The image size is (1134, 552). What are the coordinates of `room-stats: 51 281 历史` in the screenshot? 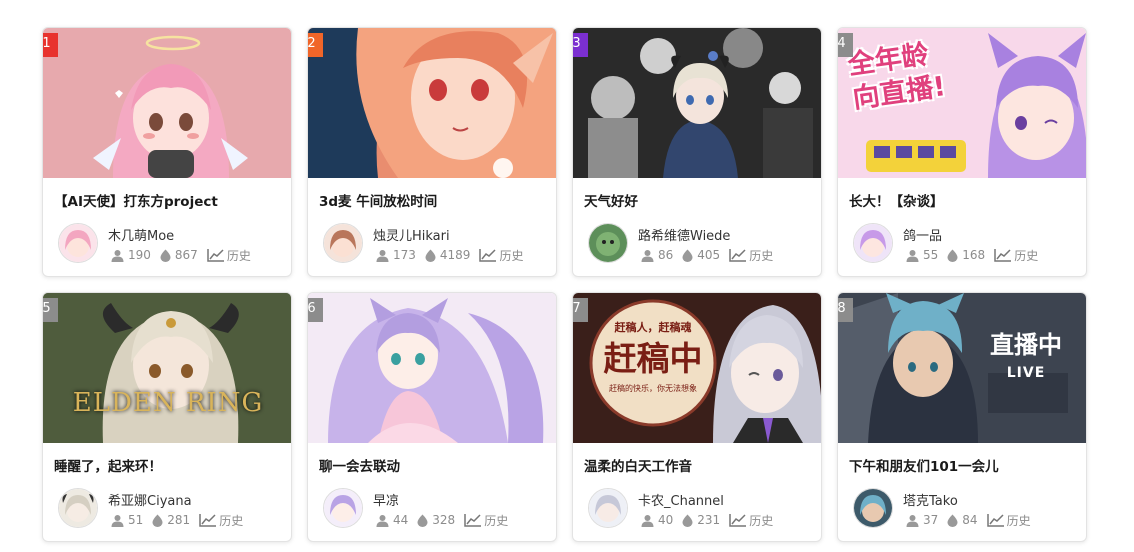 It's located at (181, 520).